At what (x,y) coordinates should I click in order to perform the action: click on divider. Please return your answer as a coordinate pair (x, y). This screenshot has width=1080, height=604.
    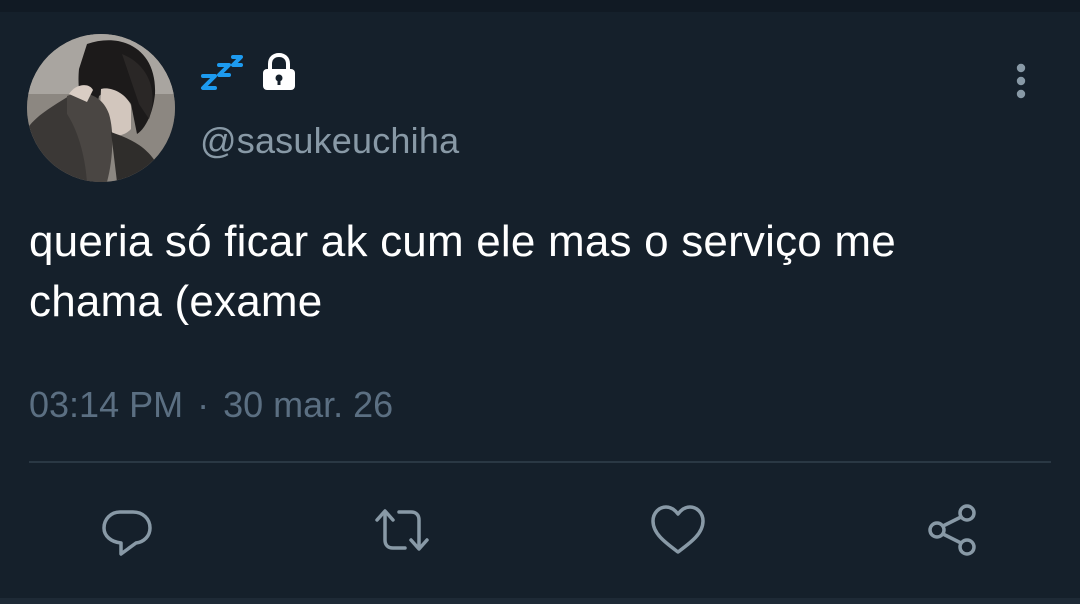
    Looking at the image, I should click on (540, 462).